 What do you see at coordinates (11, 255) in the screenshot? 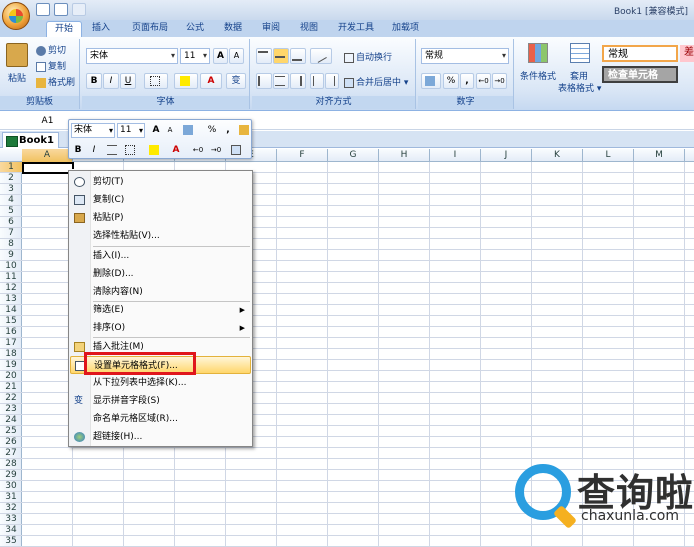
I see `row-header: 9` at bounding box center [11, 255].